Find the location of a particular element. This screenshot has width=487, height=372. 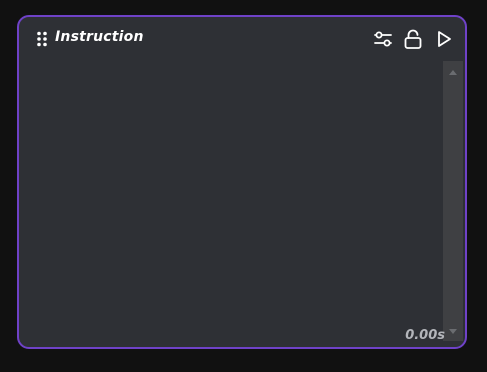

play-icon is located at coordinates (444, 39).